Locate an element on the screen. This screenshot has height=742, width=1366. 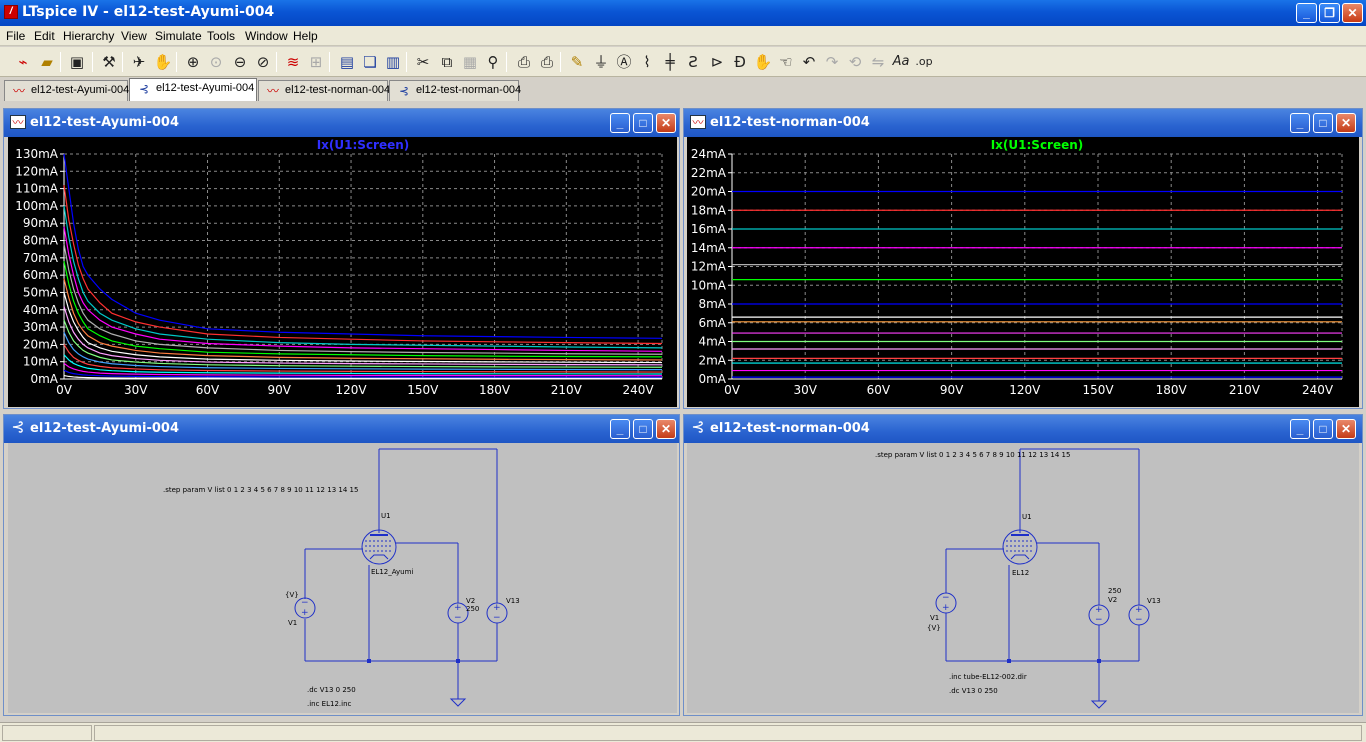
zoom-in-icon: ⊕ is located at coordinates (193, 62).